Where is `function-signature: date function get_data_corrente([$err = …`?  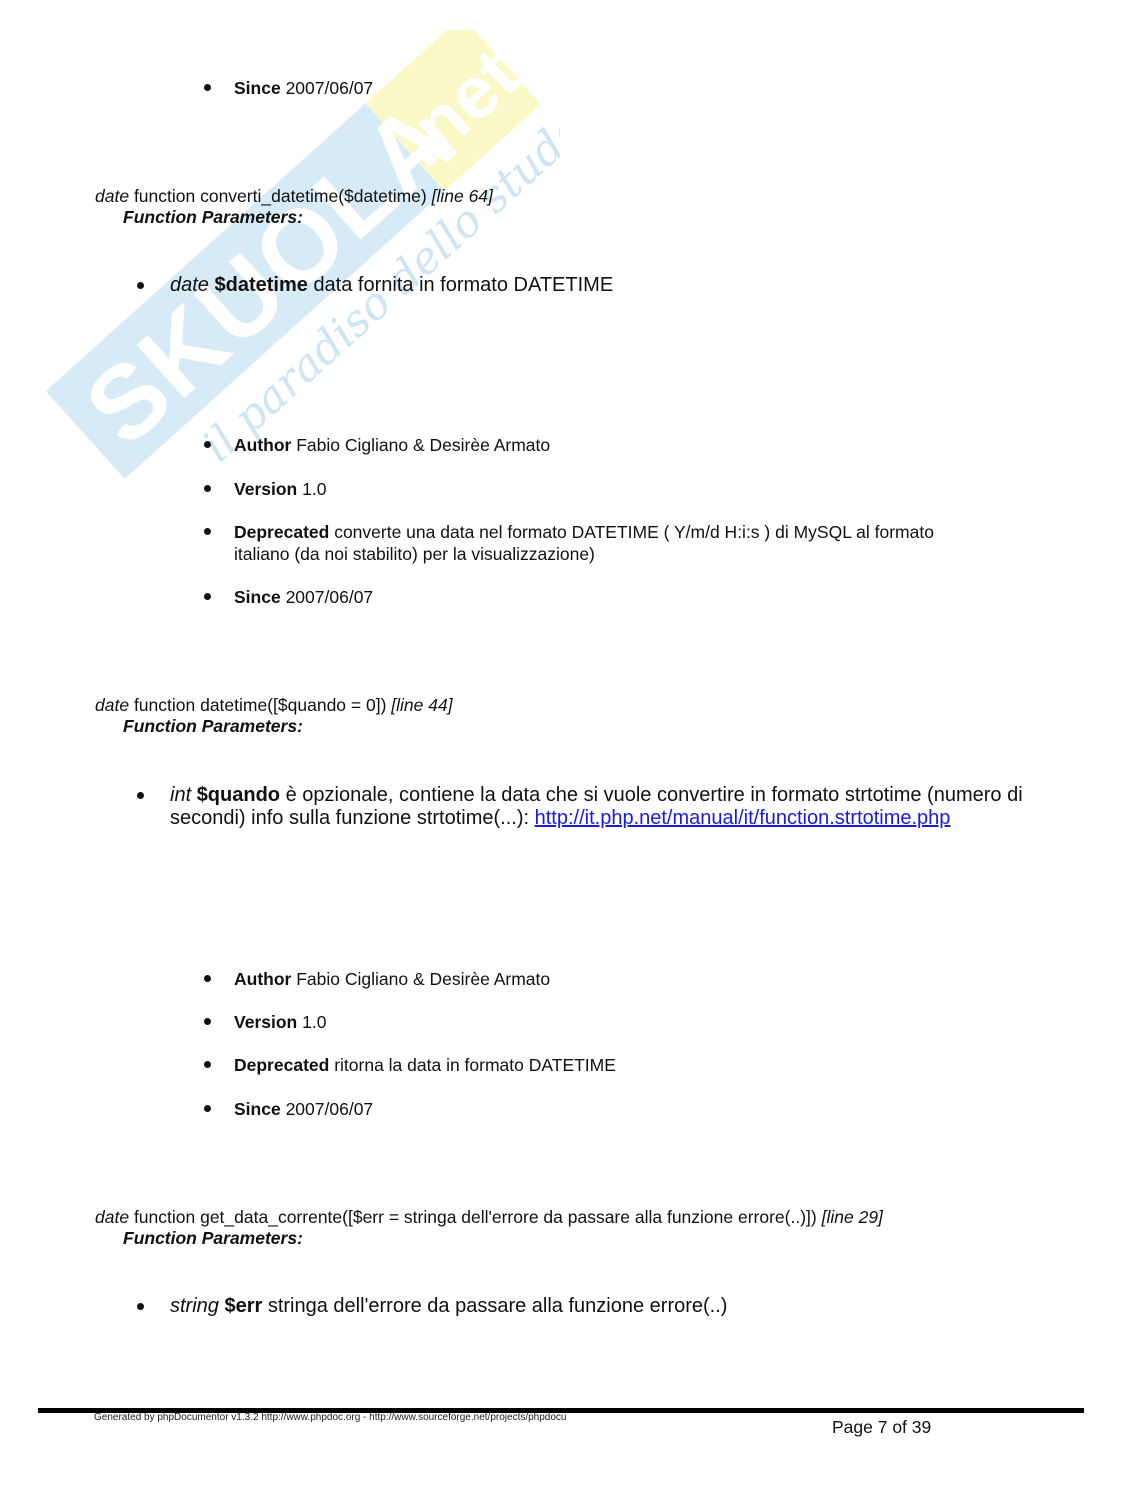 function-signature: date function get_data_corrente([$err = … is located at coordinates (489, 1217).